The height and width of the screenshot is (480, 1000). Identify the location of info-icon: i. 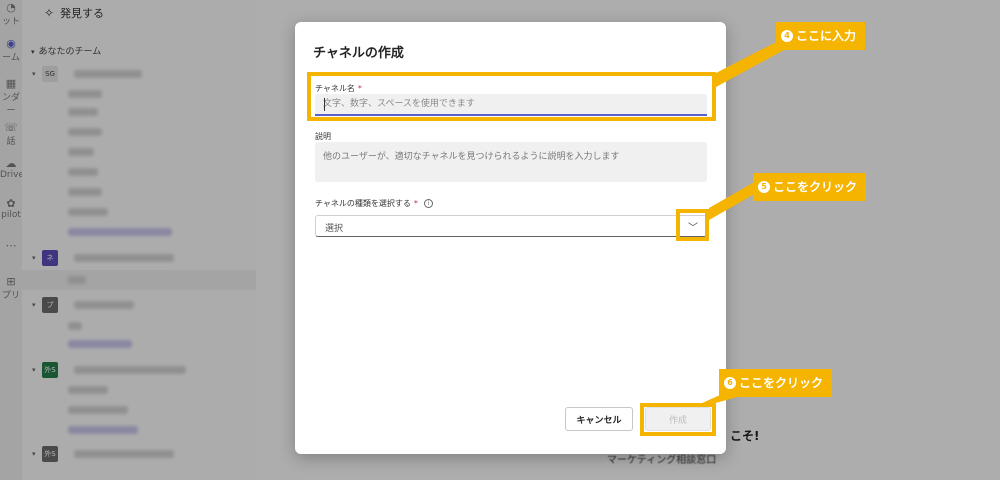
(428, 203).